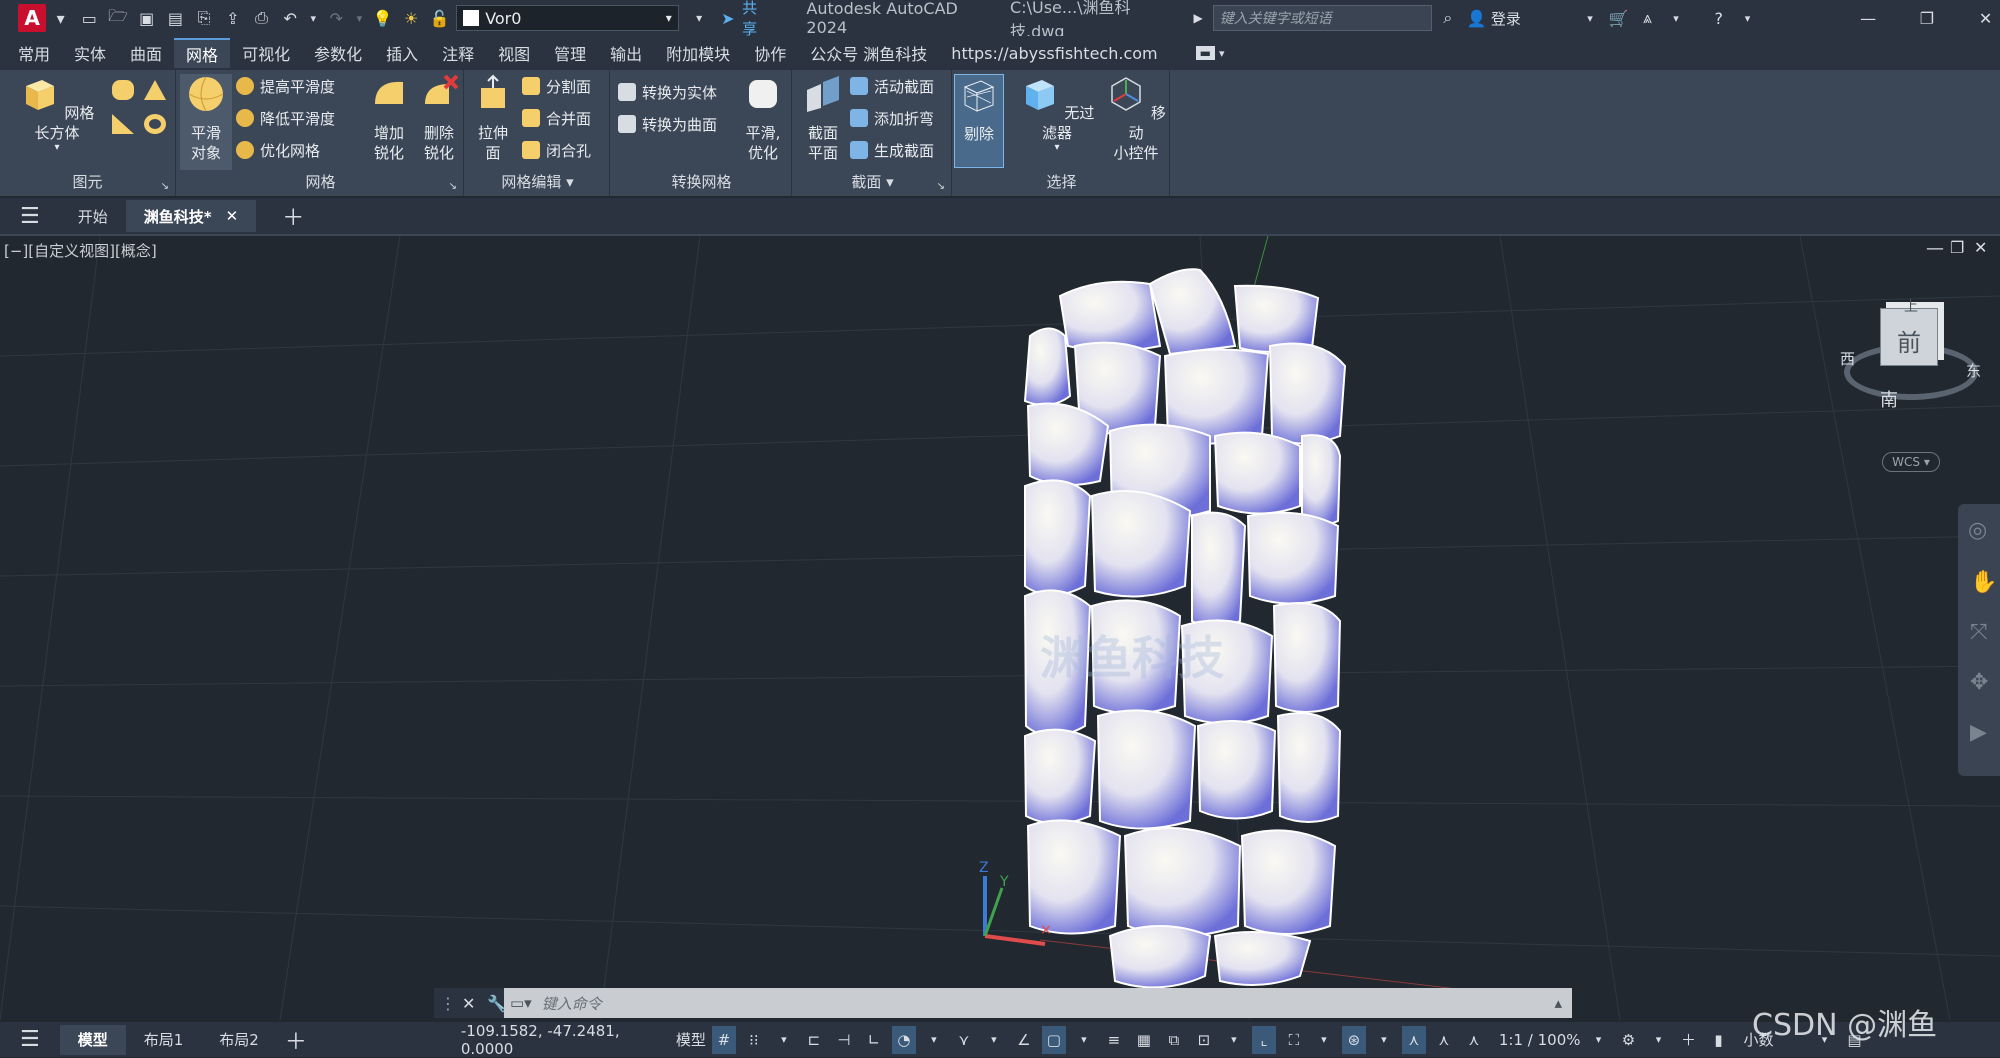  Describe the element at coordinates (239, 1040) in the screenshot. I see `tab-layout2: 布局2` at that location.